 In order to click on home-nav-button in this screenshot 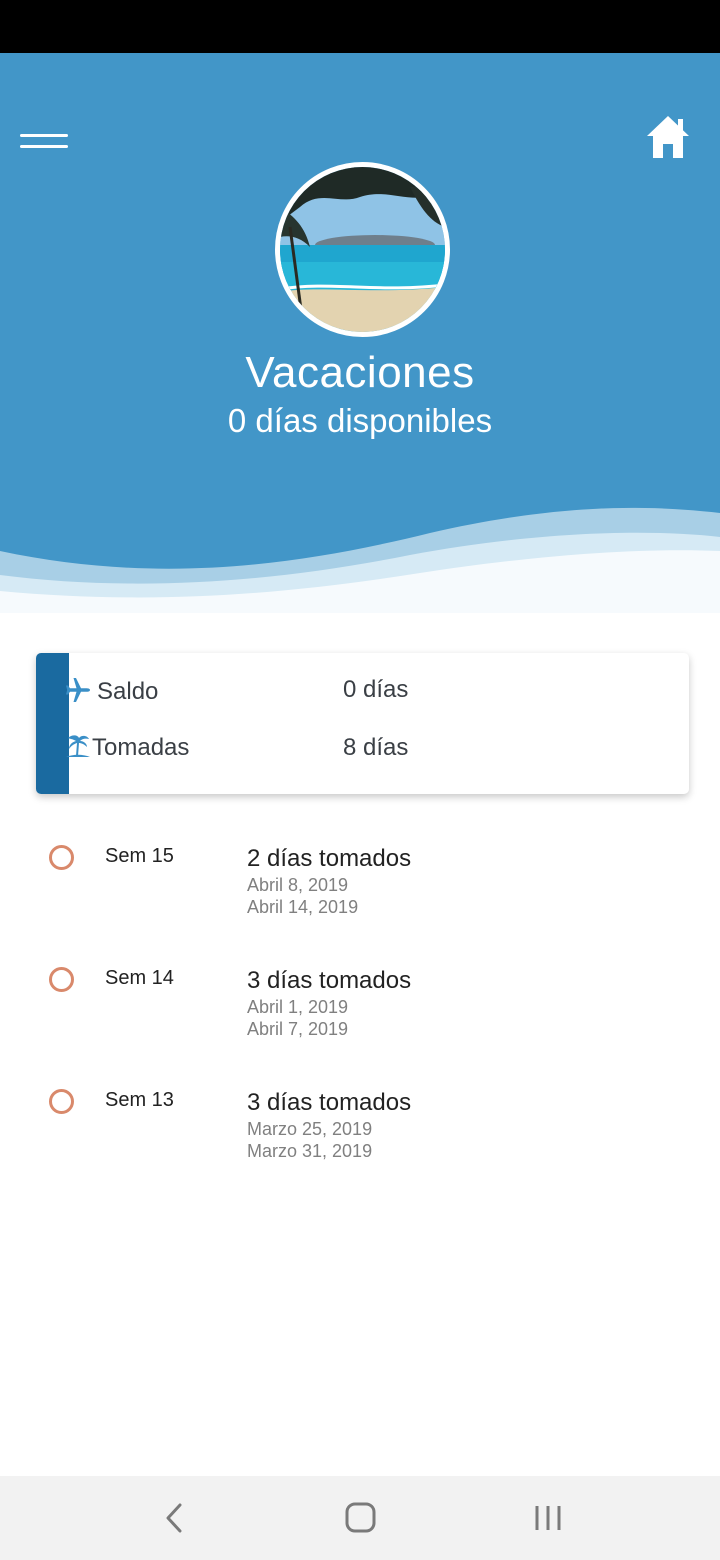, I will do `click(360, 1518)`.